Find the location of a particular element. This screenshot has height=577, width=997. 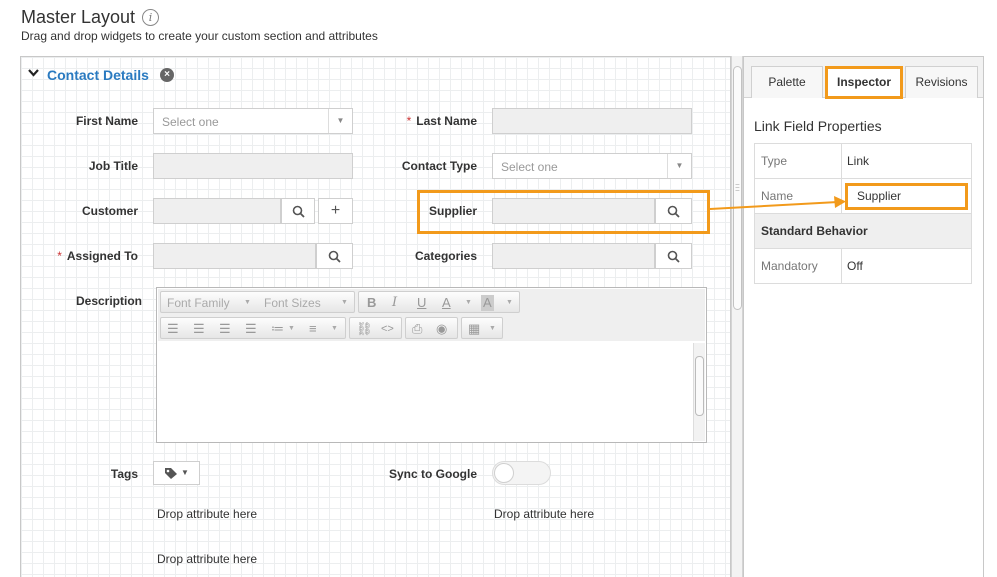

customer-label: Customer is located at coordinates (109, 211).